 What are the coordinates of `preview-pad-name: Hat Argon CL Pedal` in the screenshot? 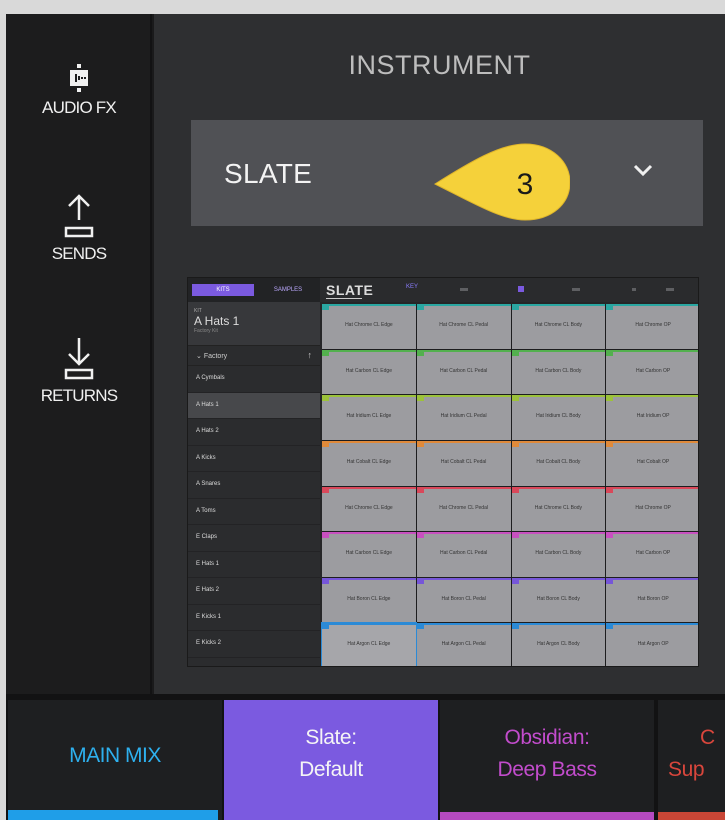 It's located at (463, 644).